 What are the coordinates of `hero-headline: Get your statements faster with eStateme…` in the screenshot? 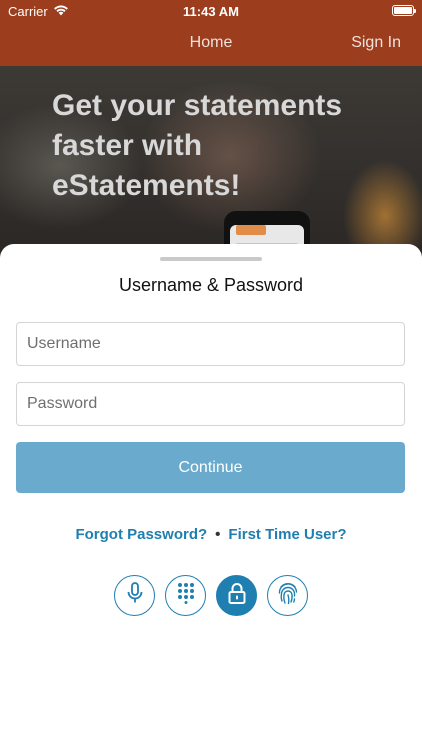 It's located at (197, 145).